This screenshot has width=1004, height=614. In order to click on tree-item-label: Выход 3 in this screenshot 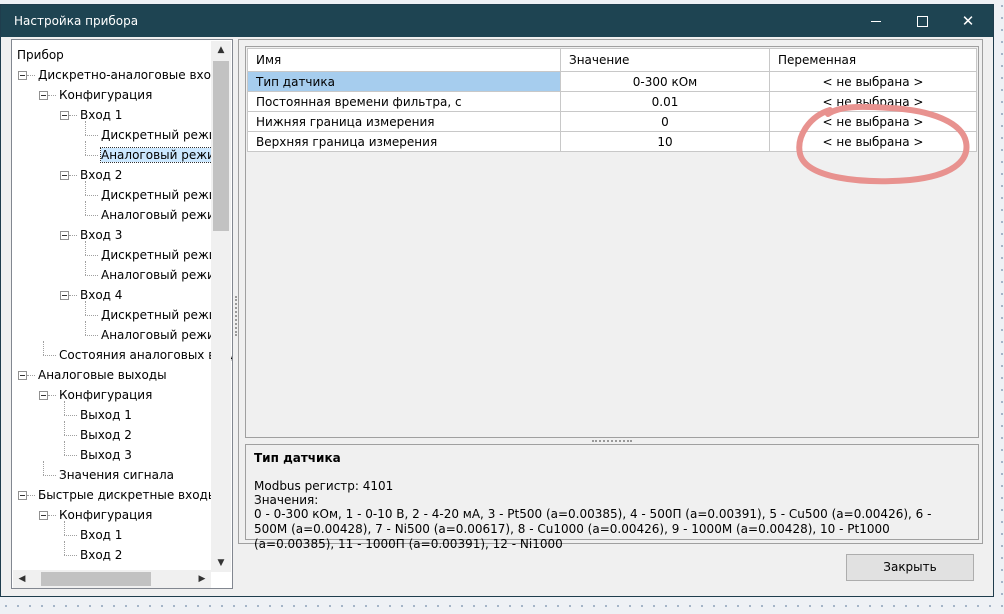, I will do `click(106, 455)`.